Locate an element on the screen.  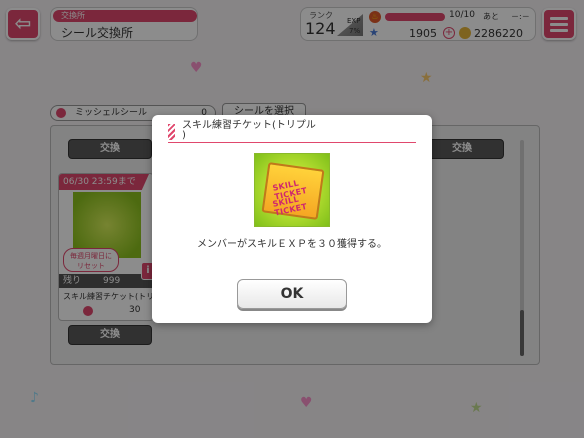
ok-button: OK is located at coordinates (292, 294).